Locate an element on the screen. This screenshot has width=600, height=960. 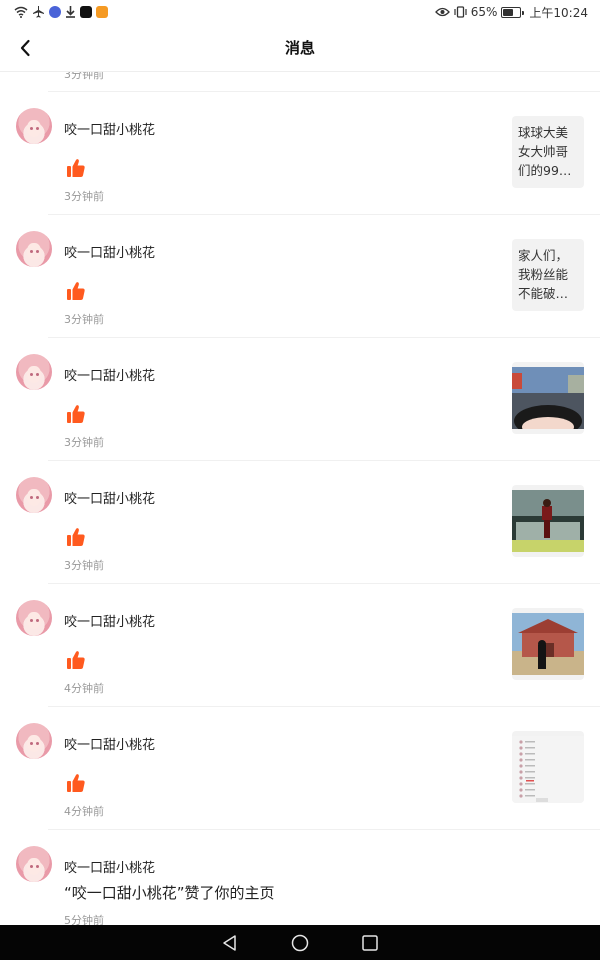
download-icon is located at coordinates (70, 12).